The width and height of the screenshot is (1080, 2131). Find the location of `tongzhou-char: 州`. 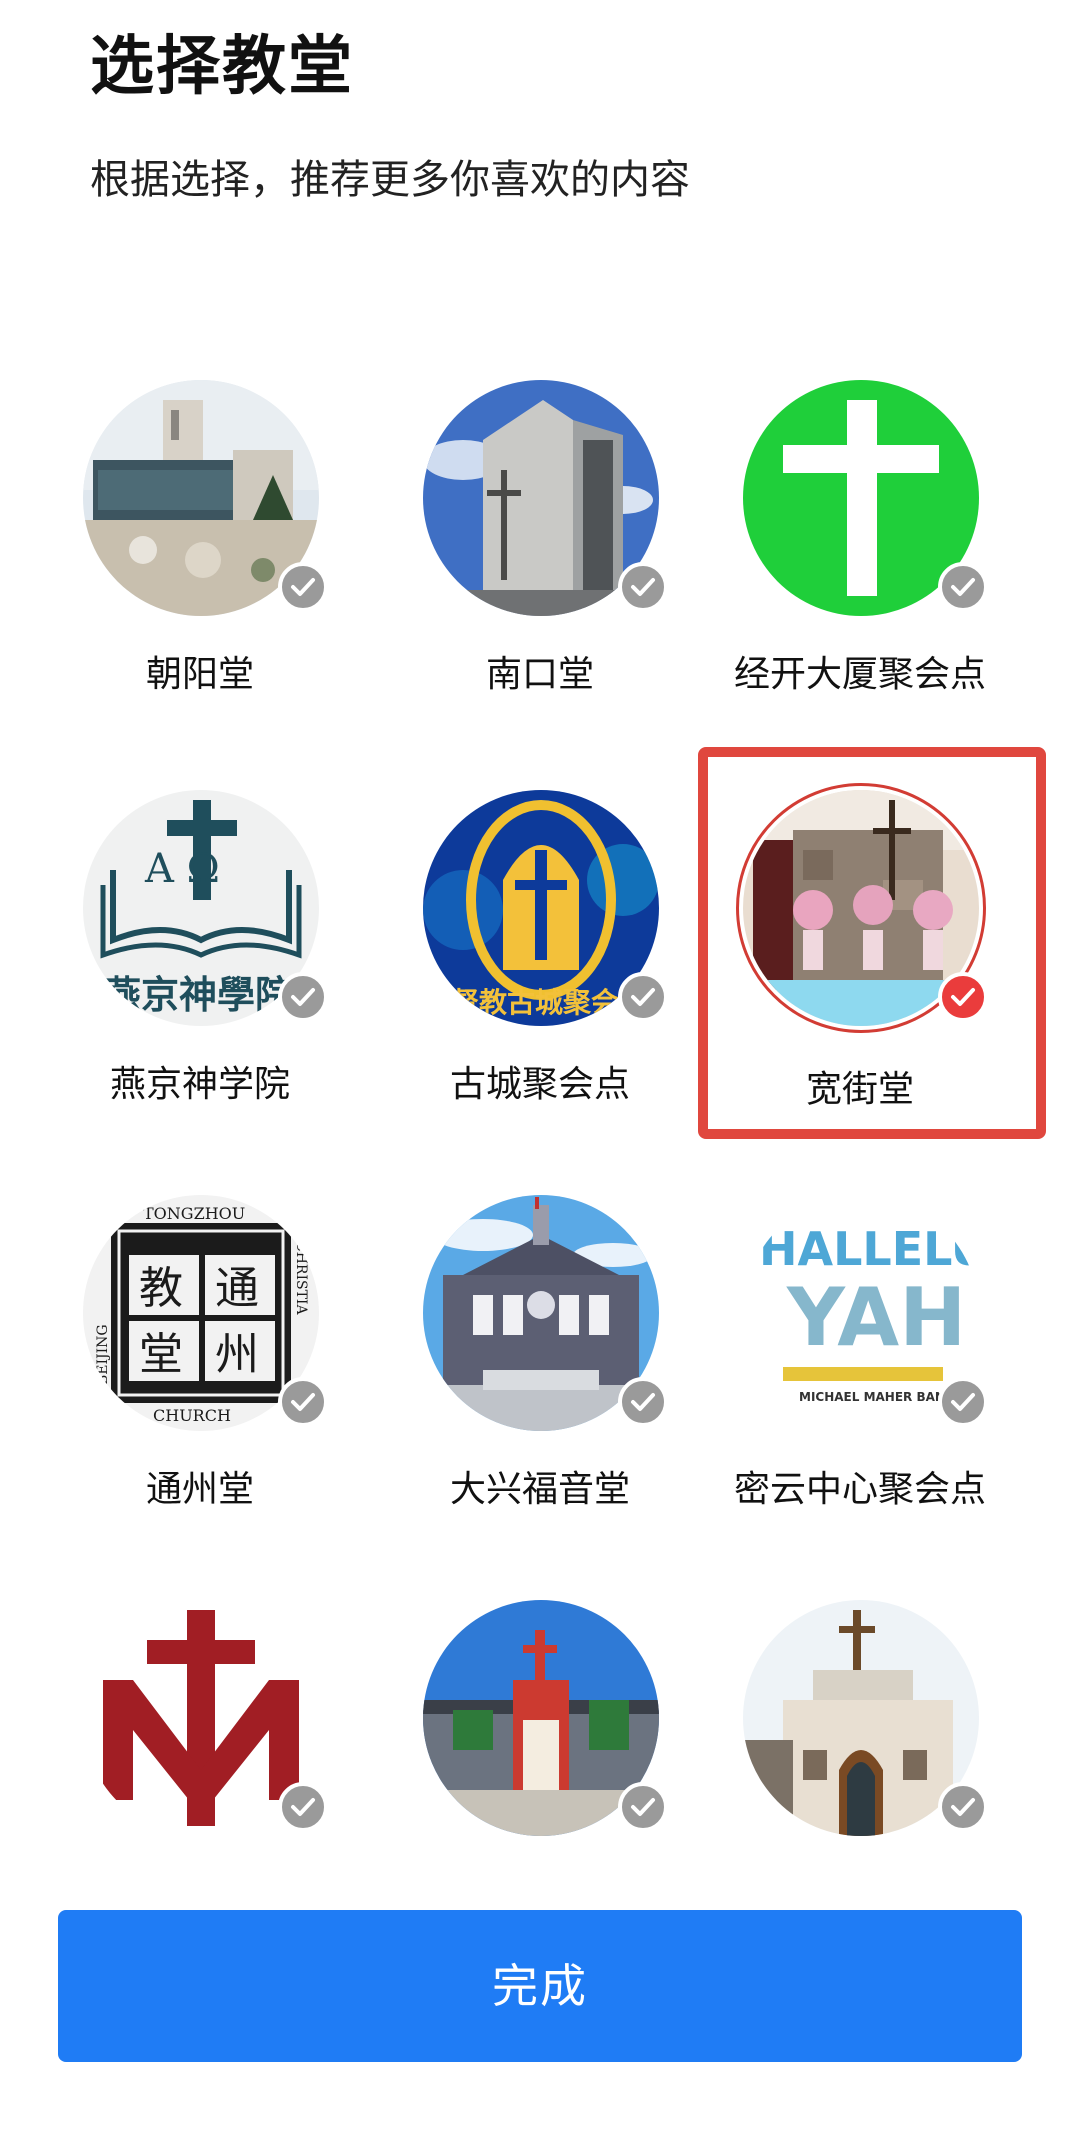

tongzhou-char: 州 is located at coordinates (237, 1354).